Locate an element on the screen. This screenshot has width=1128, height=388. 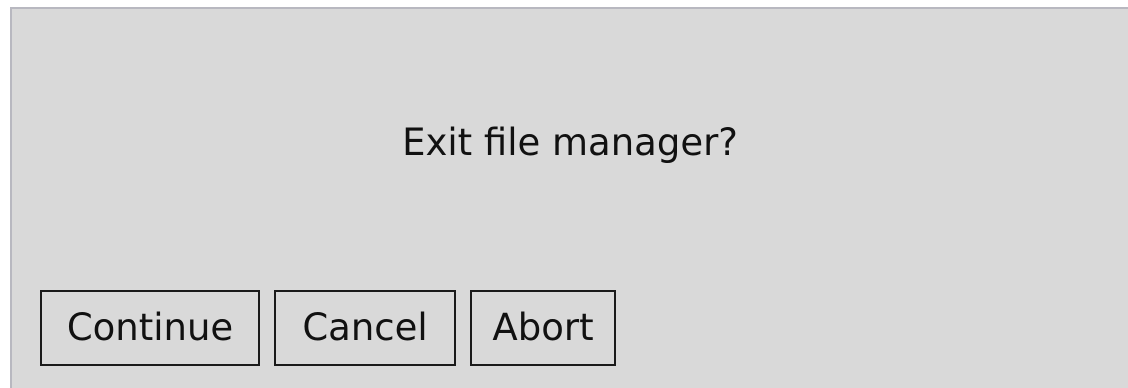
continue-button: Continue is located at coordinates (150, 328).